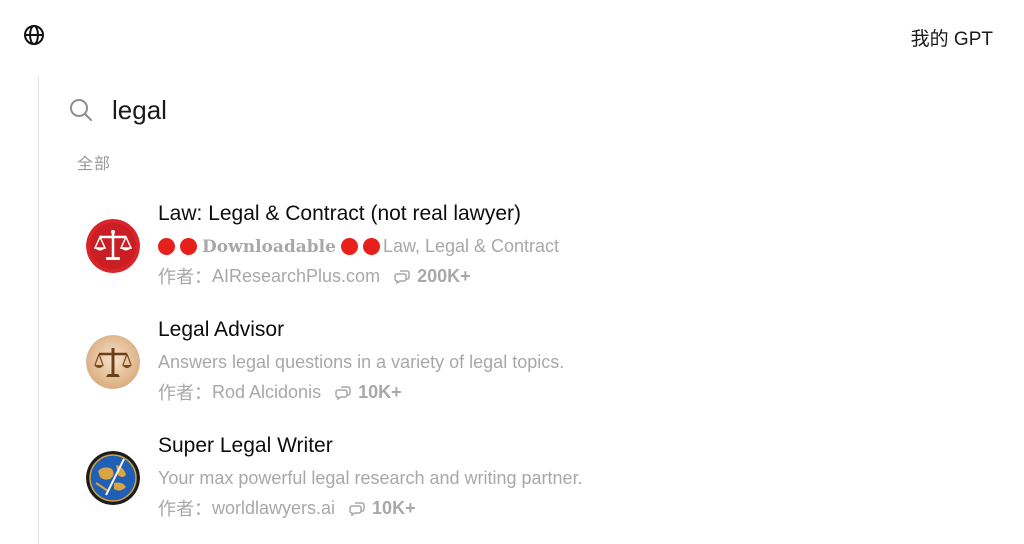 The width and height of the screenshot is (1024, 544). What do you see at coordinates (444, 275) in the screenshot?
I see `chat-count: 200K+` at bounding box center [444, 275].